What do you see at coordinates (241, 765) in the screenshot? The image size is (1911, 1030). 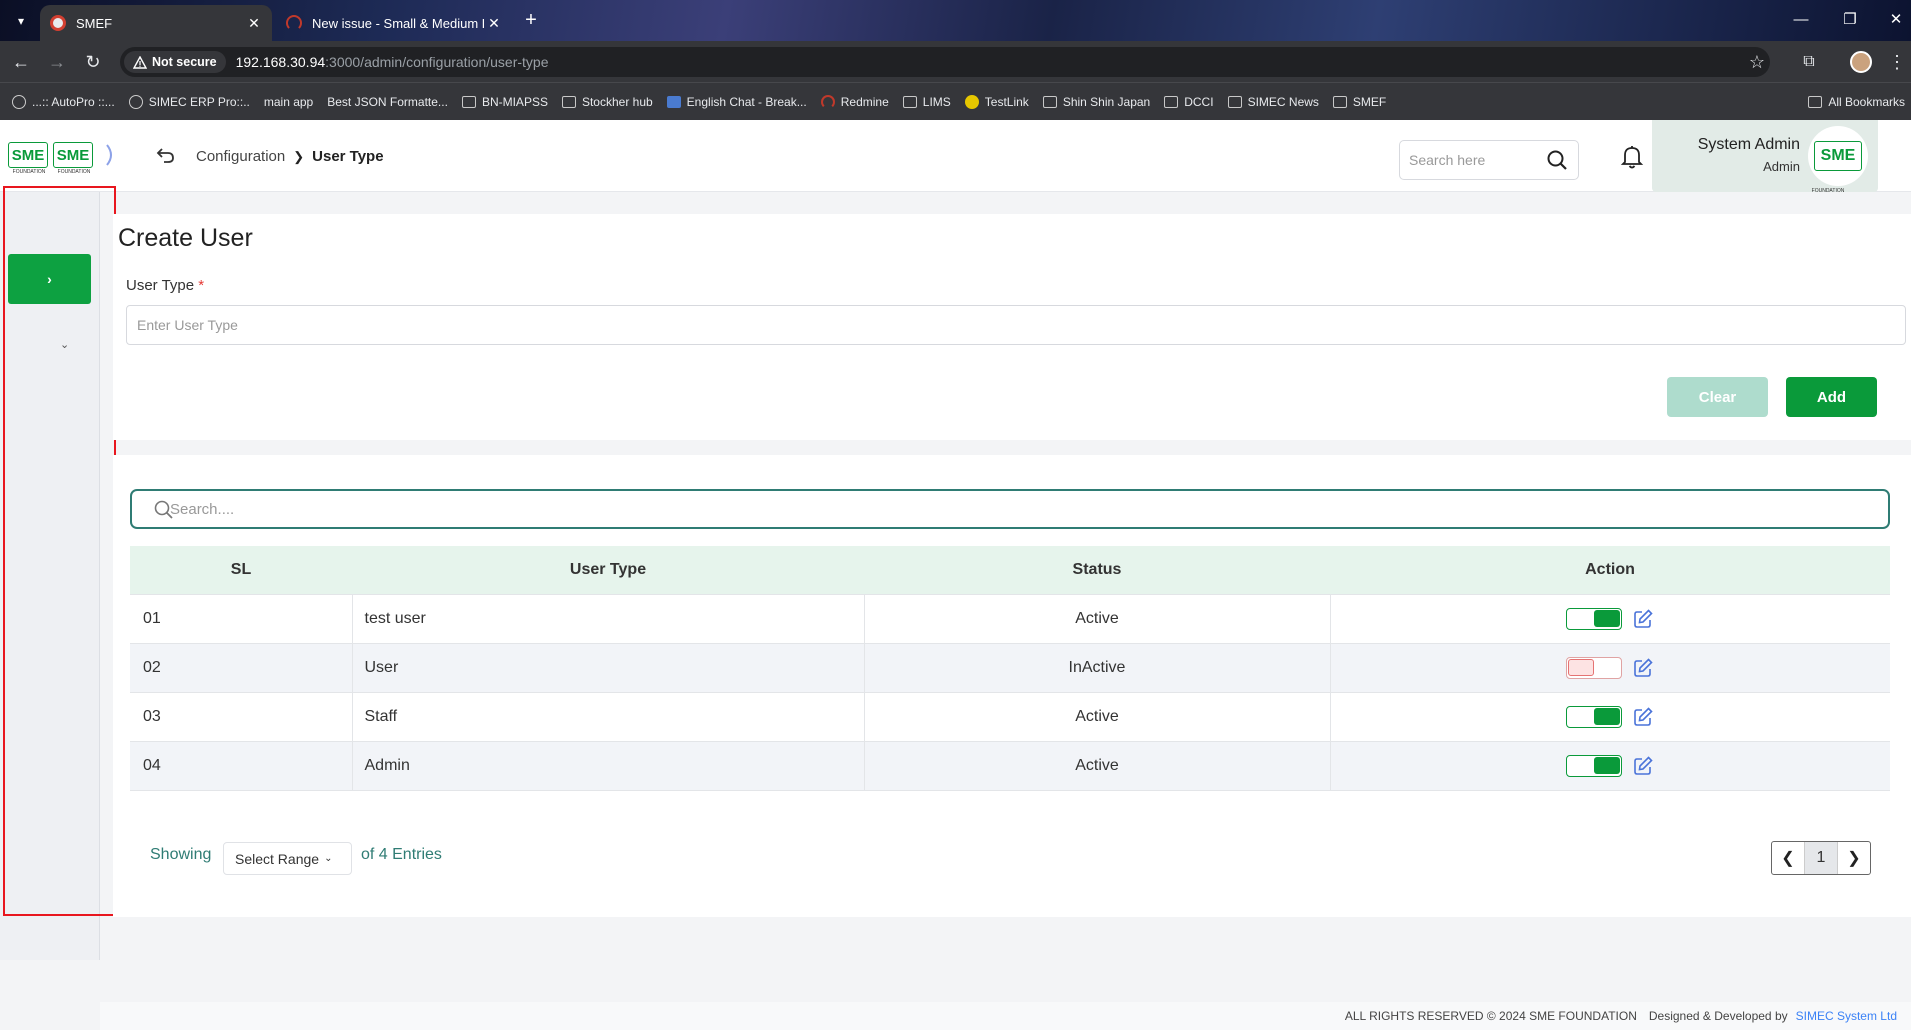 I see `cell-sl: 04` at bounding box center [241, 765].